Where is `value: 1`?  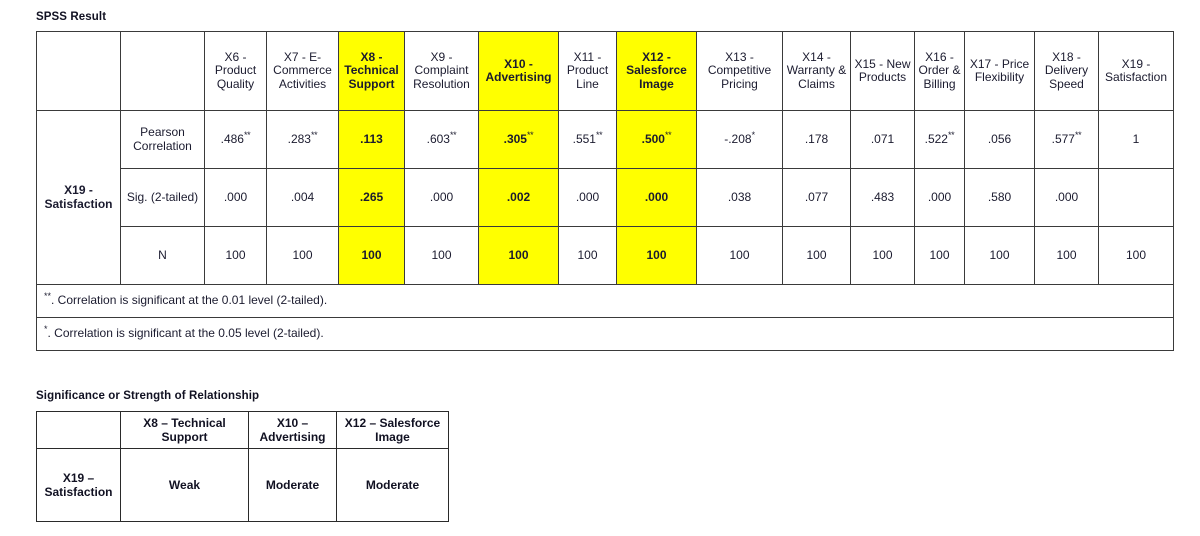 value: 1 is located at coordinates (1136, 138).